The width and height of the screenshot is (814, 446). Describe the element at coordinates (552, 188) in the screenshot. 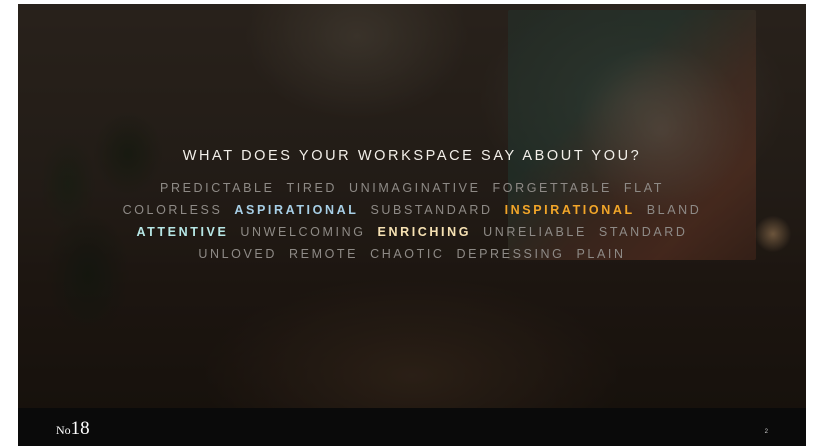

I see `word: FORGETTABLE` at that location.